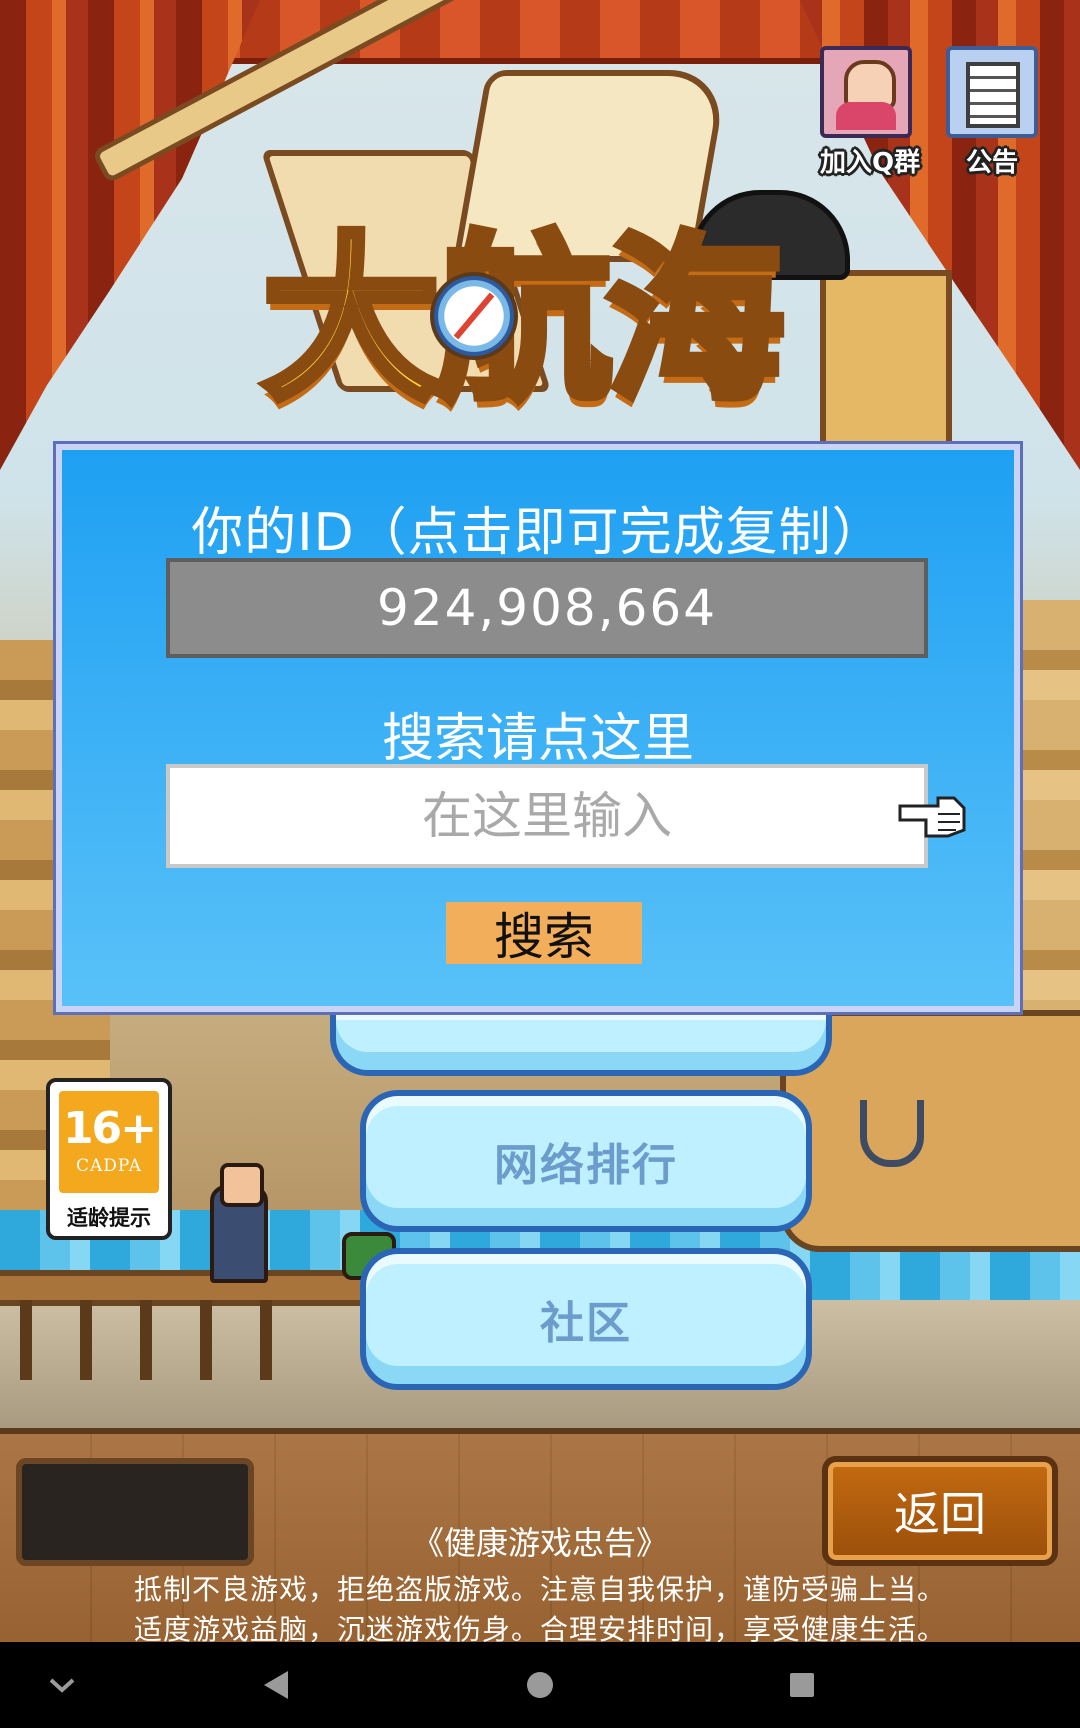  What do you see at coordinates (523, 320) in the screenshot?
I see `game-logo-text: 大航海` at bounding box center [523, 320].